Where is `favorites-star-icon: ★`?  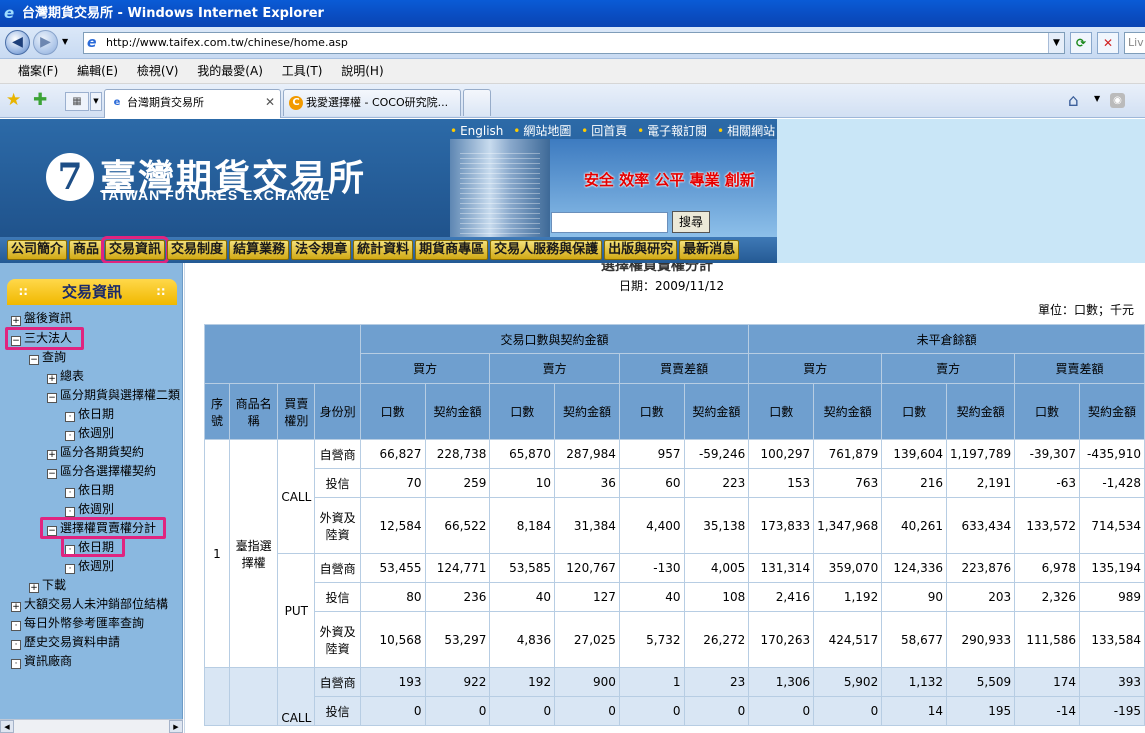
favorites-star-icon: ★ is located at coordinates (13, 100).